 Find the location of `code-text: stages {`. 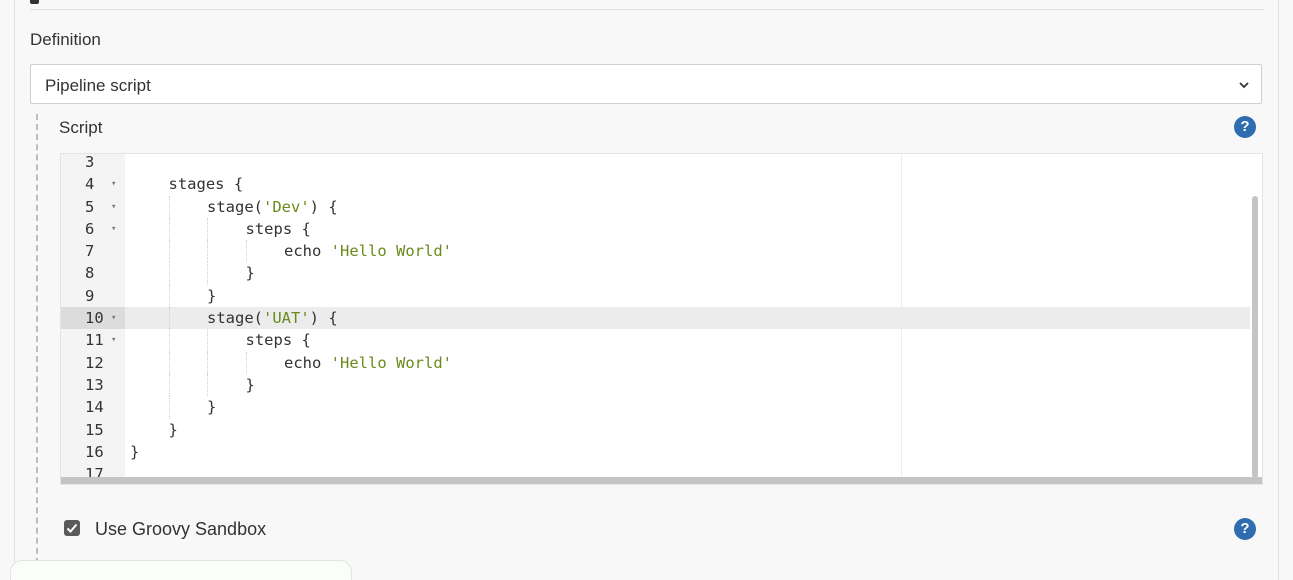

code-text: stages { is located at coordinates (206, 184).